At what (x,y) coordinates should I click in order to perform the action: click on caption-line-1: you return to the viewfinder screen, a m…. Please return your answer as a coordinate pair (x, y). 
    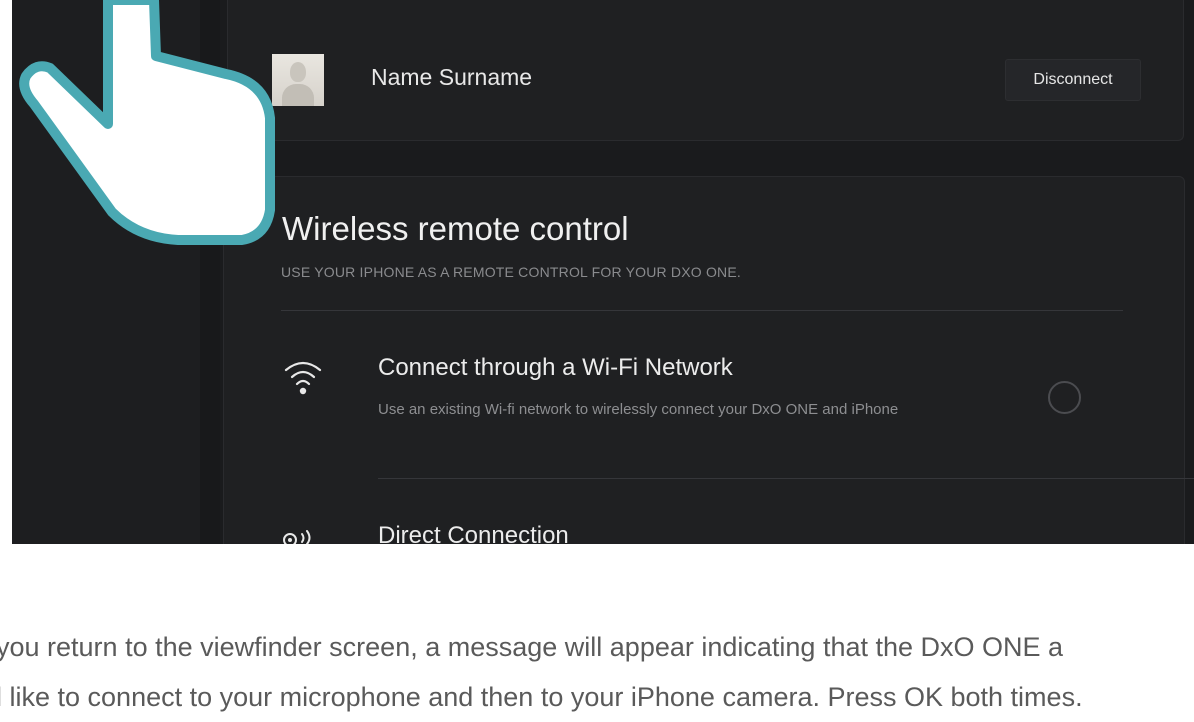
    Looking at the image, I should click on (532, 647).